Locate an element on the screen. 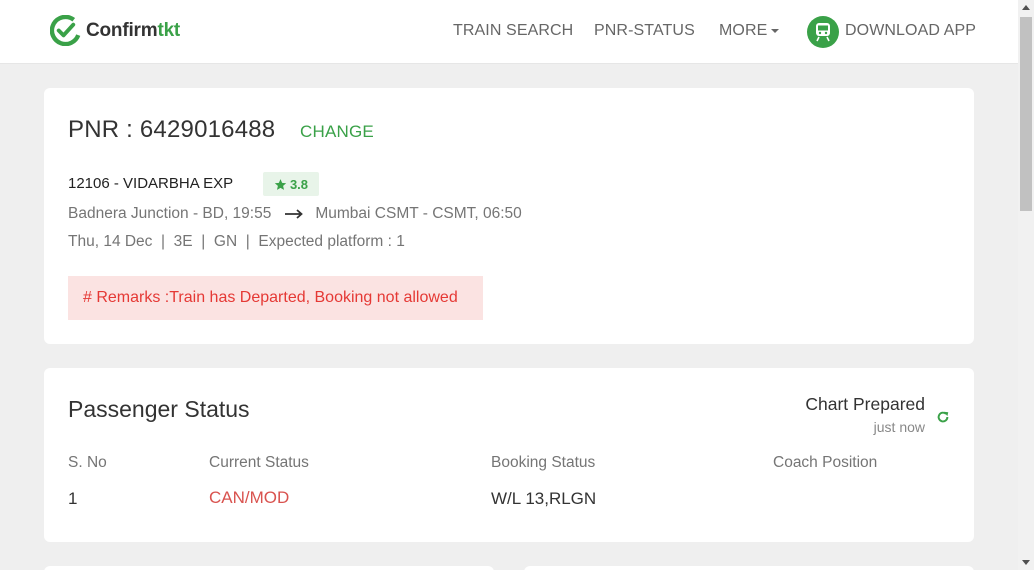 This screenshot has width=1034, height=570. arrow-right-icon is located at coordinates (294, 214).